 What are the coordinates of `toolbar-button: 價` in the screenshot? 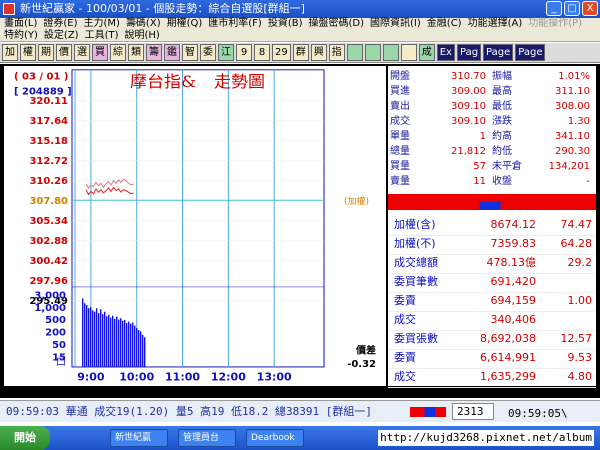 It's located at (64, 52).